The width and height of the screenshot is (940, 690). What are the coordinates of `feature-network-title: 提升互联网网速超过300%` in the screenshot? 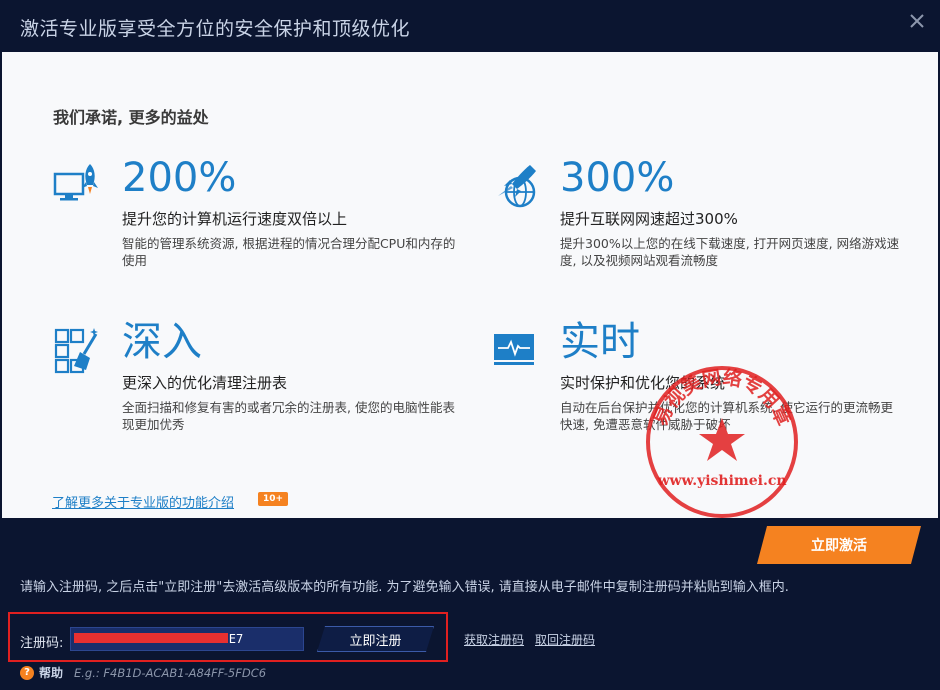 It's located at (649, 219).